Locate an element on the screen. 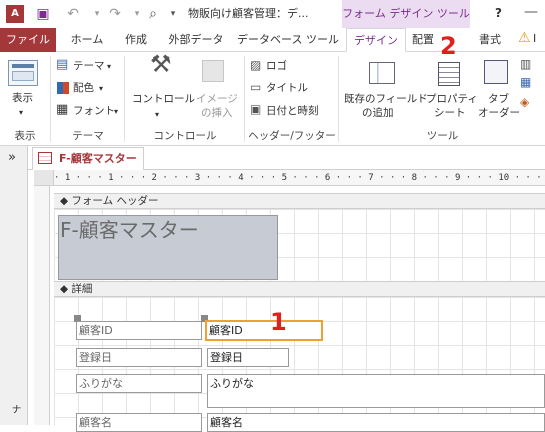  field-control: 登録日 is located at coordinates (248, 357).